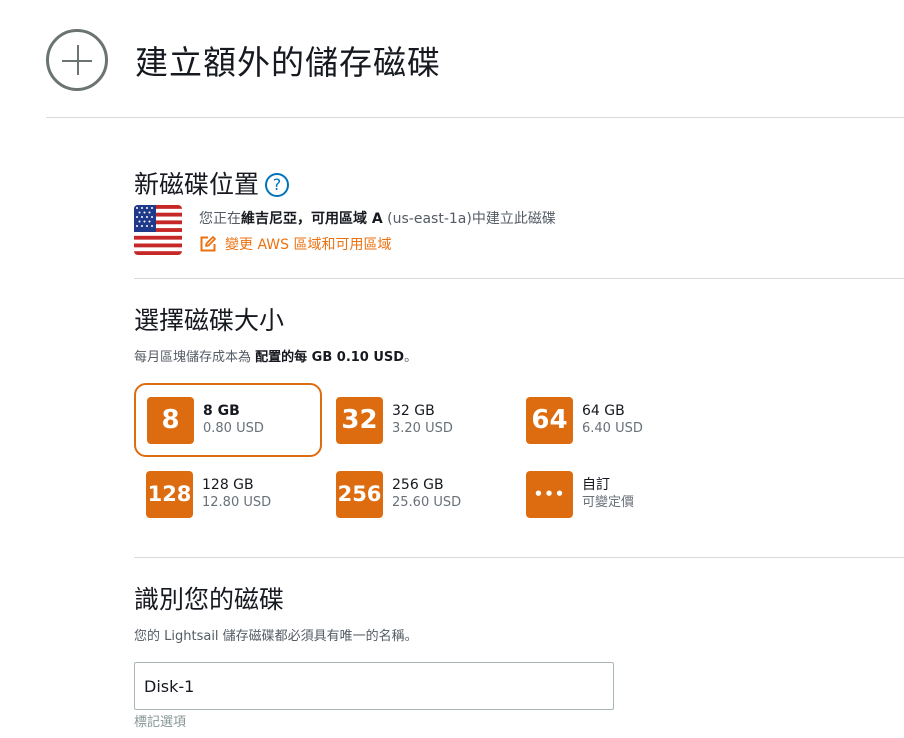 Image resolution: width=904 pixels, height=738 pixels. I want to click on size-option-128gb: 128 128 GB 12.80 USD, so click(229, 494).